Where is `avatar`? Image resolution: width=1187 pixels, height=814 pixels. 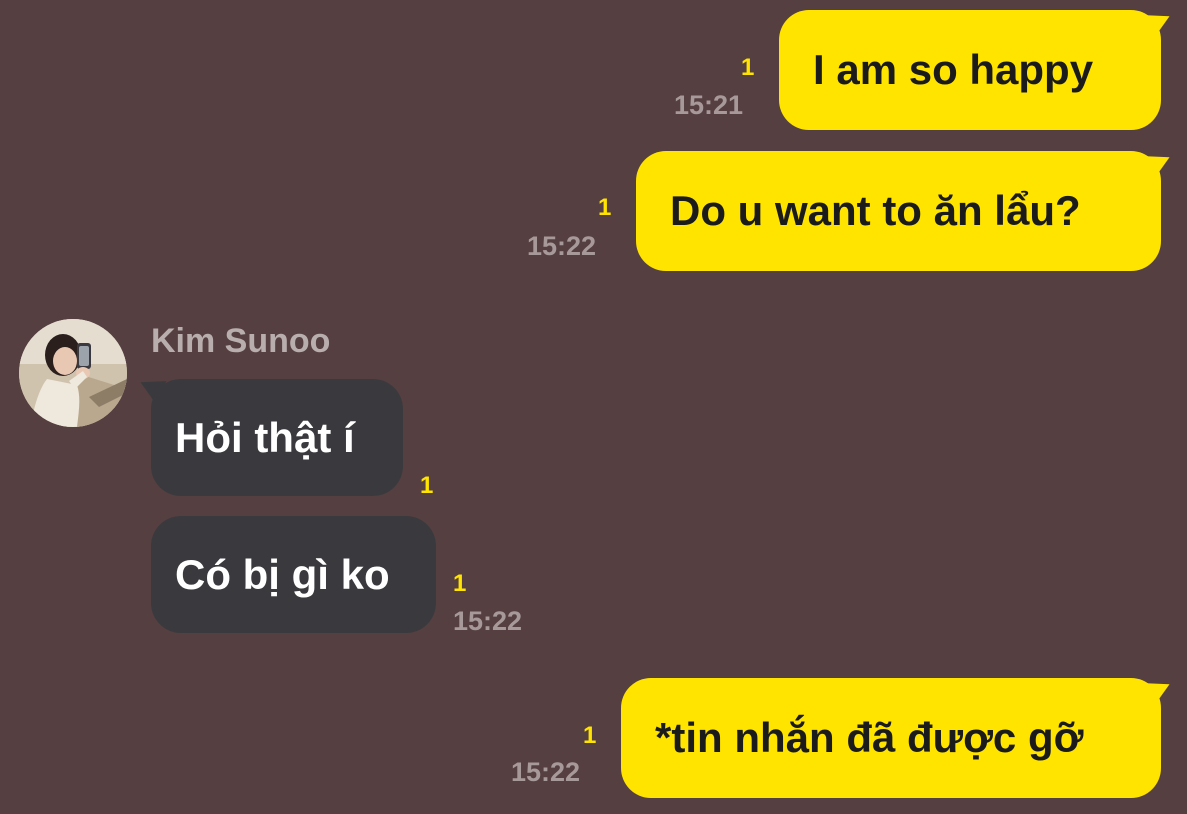 avatar is located at coordinates (73, 373).